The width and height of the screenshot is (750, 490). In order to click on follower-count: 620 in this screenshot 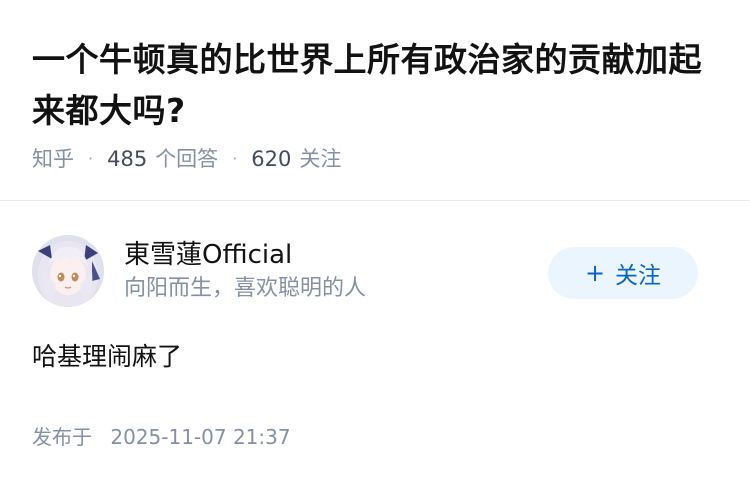, I will do `click(271, 159)`.